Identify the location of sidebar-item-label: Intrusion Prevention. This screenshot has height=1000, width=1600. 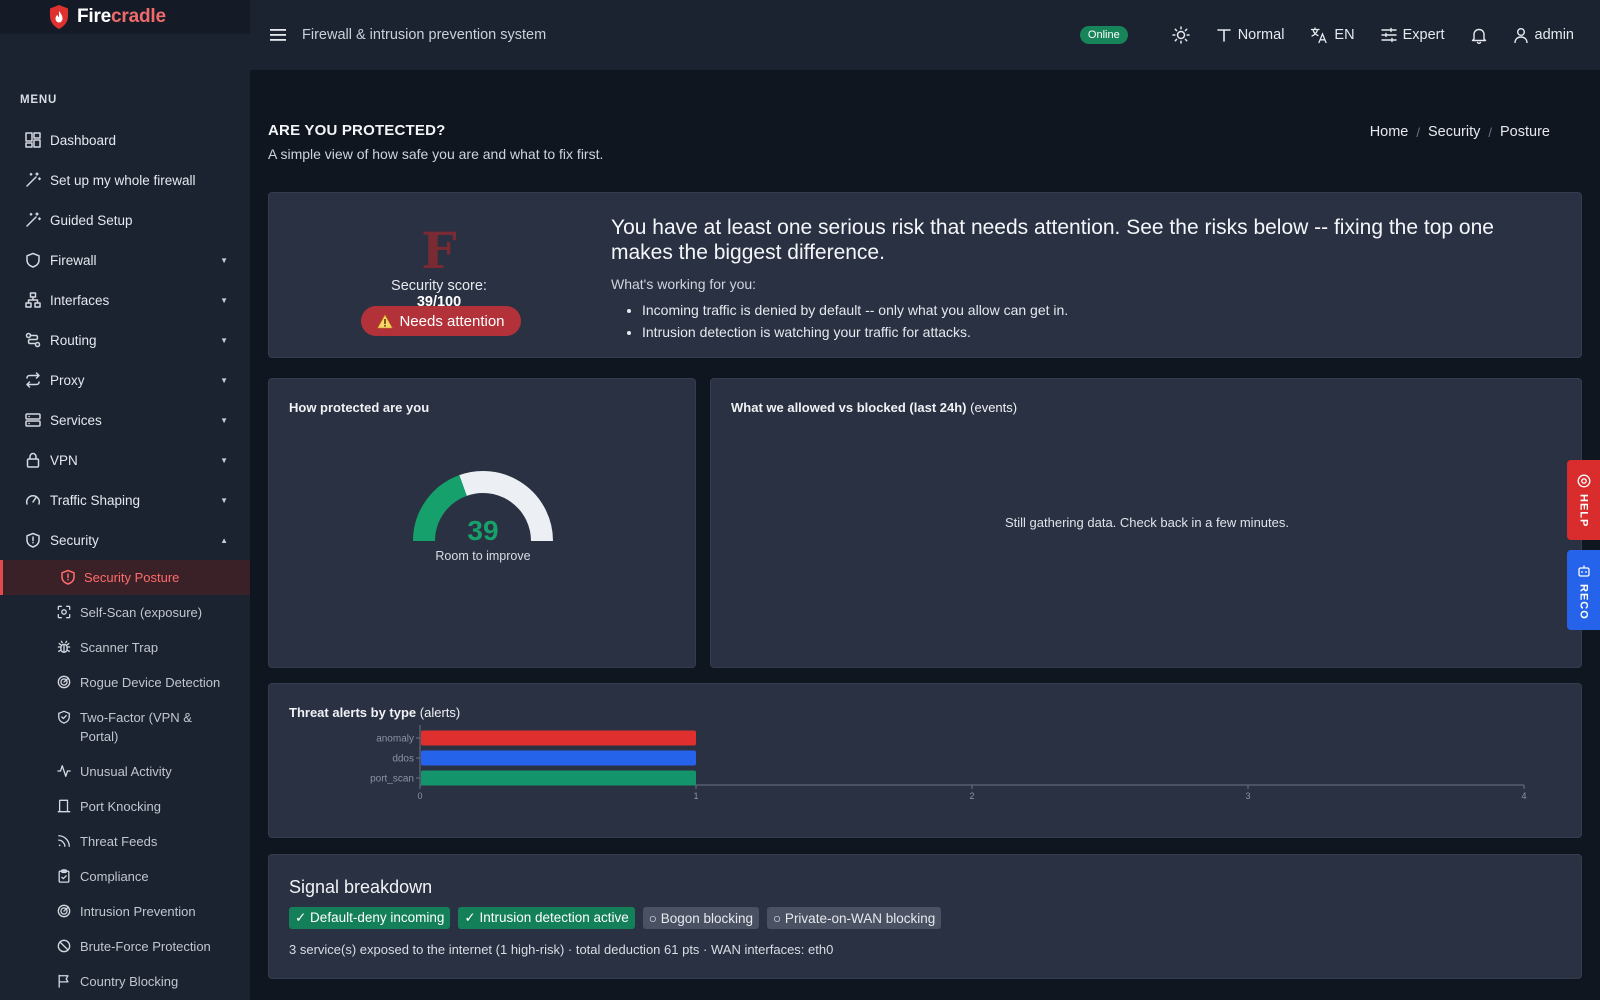
(138, 911).